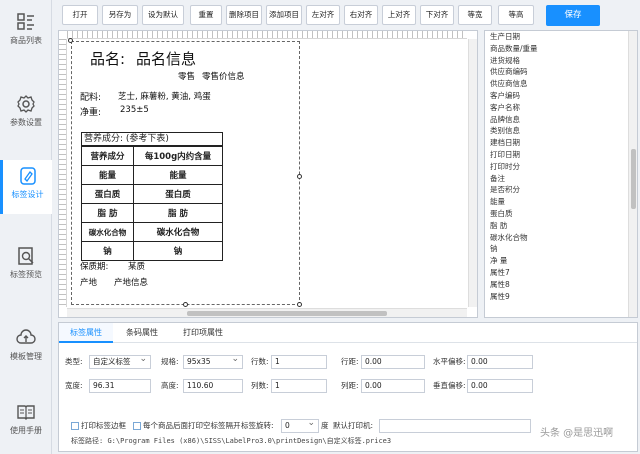  What do you see at coordinates (284, 15) in the screenshot?
I see `add-item-button: 添加项目` at bounding box center [284, 15].